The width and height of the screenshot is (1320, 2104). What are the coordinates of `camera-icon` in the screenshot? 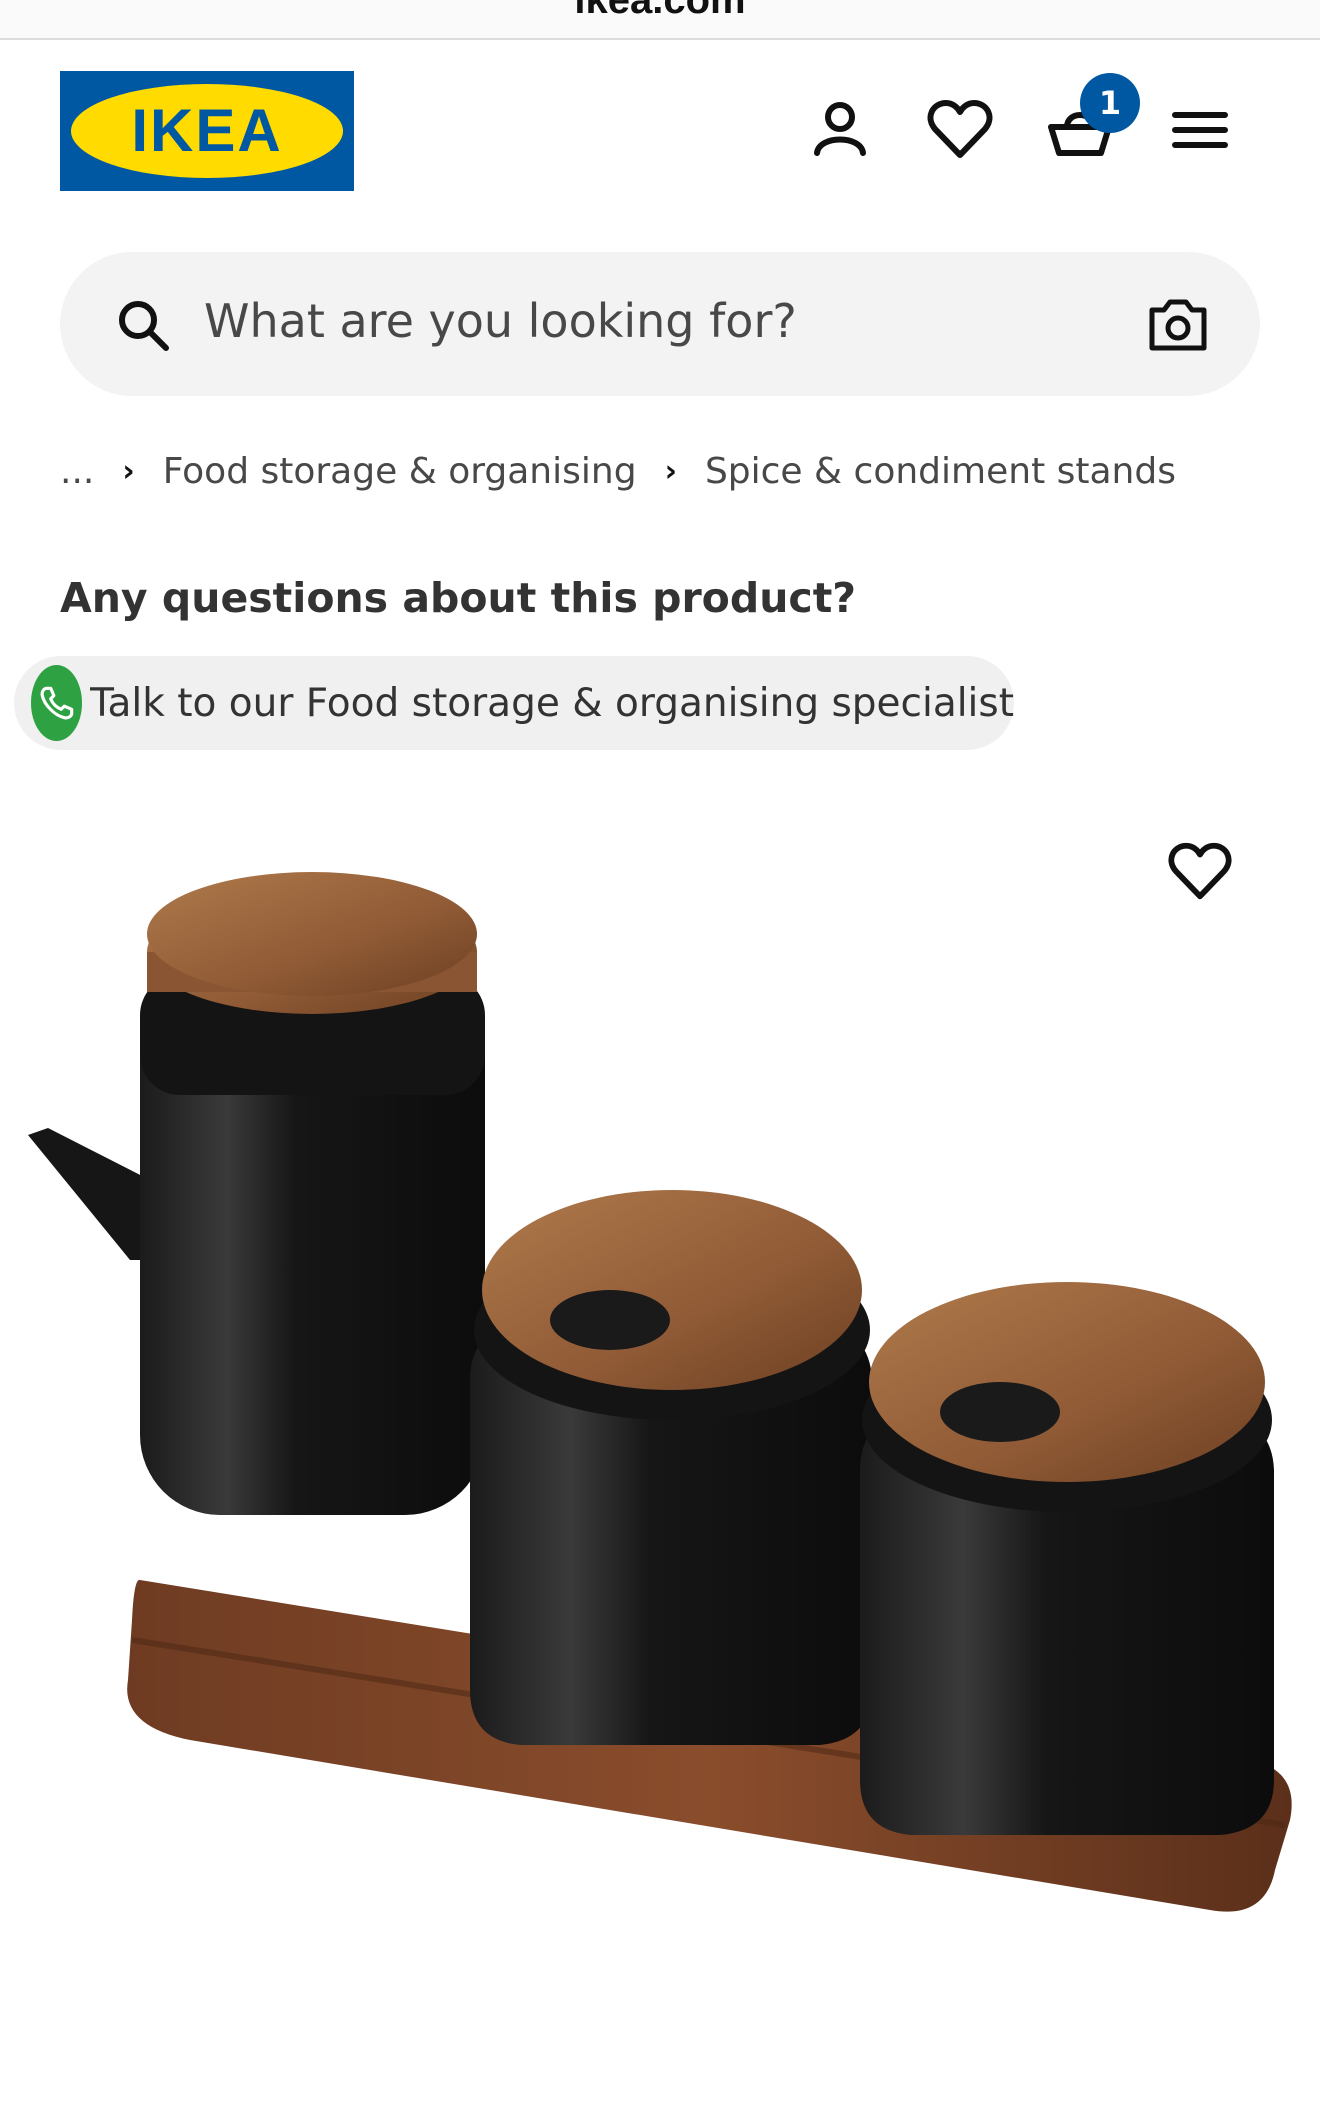 It's located at (1178, 324).